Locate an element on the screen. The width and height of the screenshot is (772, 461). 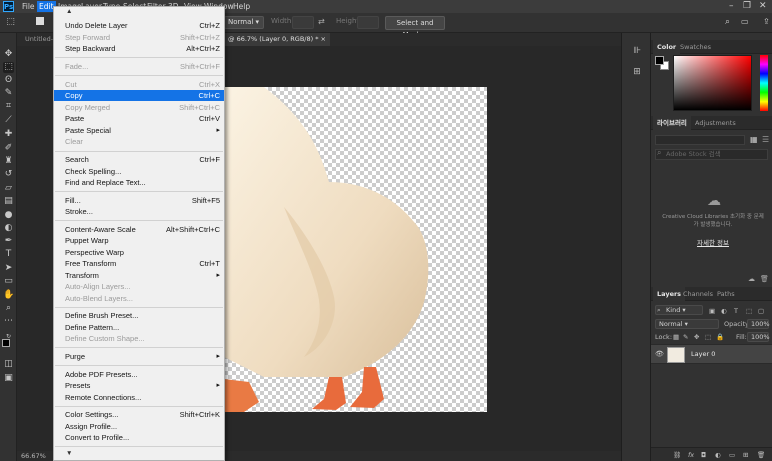
more-tools-icon: ⋯ is located at coordinates (8, 321).